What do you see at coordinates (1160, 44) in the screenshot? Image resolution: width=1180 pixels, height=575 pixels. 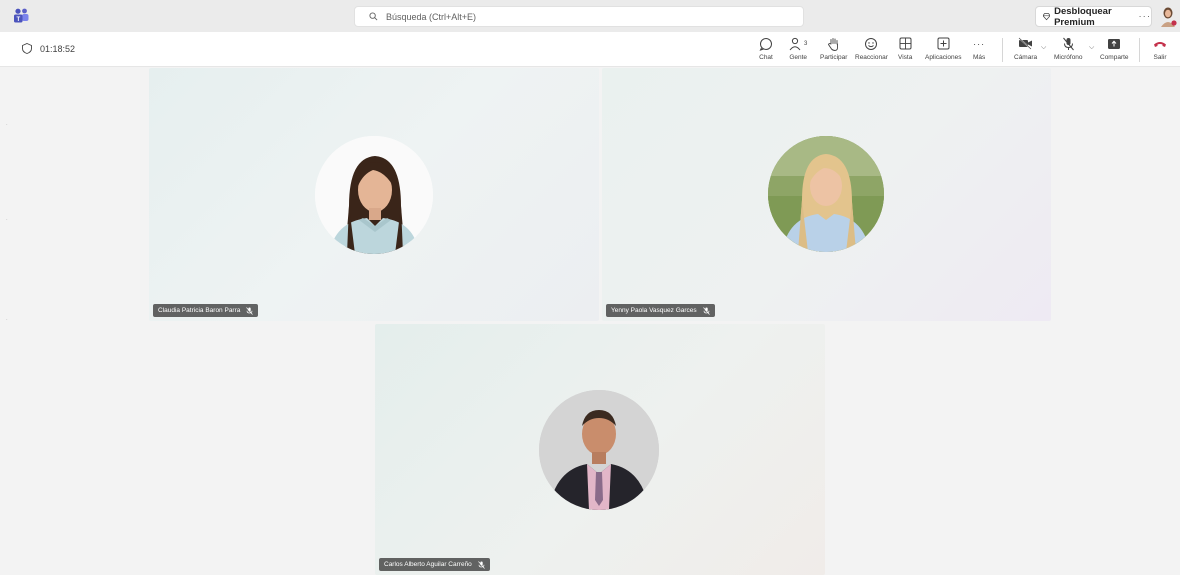 I see `hang-up-icon` at bounding box center [1160, 44].